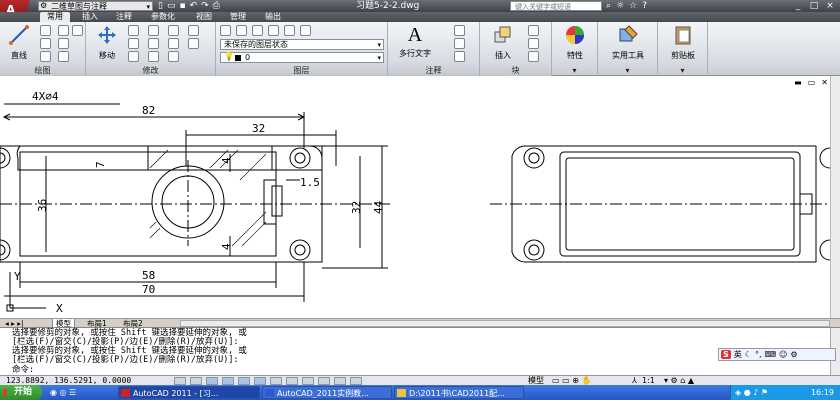  What do you see at coordinates (153, 43) in the screenshot?
I see `mirror-icon` at bounding box center [153, 43].